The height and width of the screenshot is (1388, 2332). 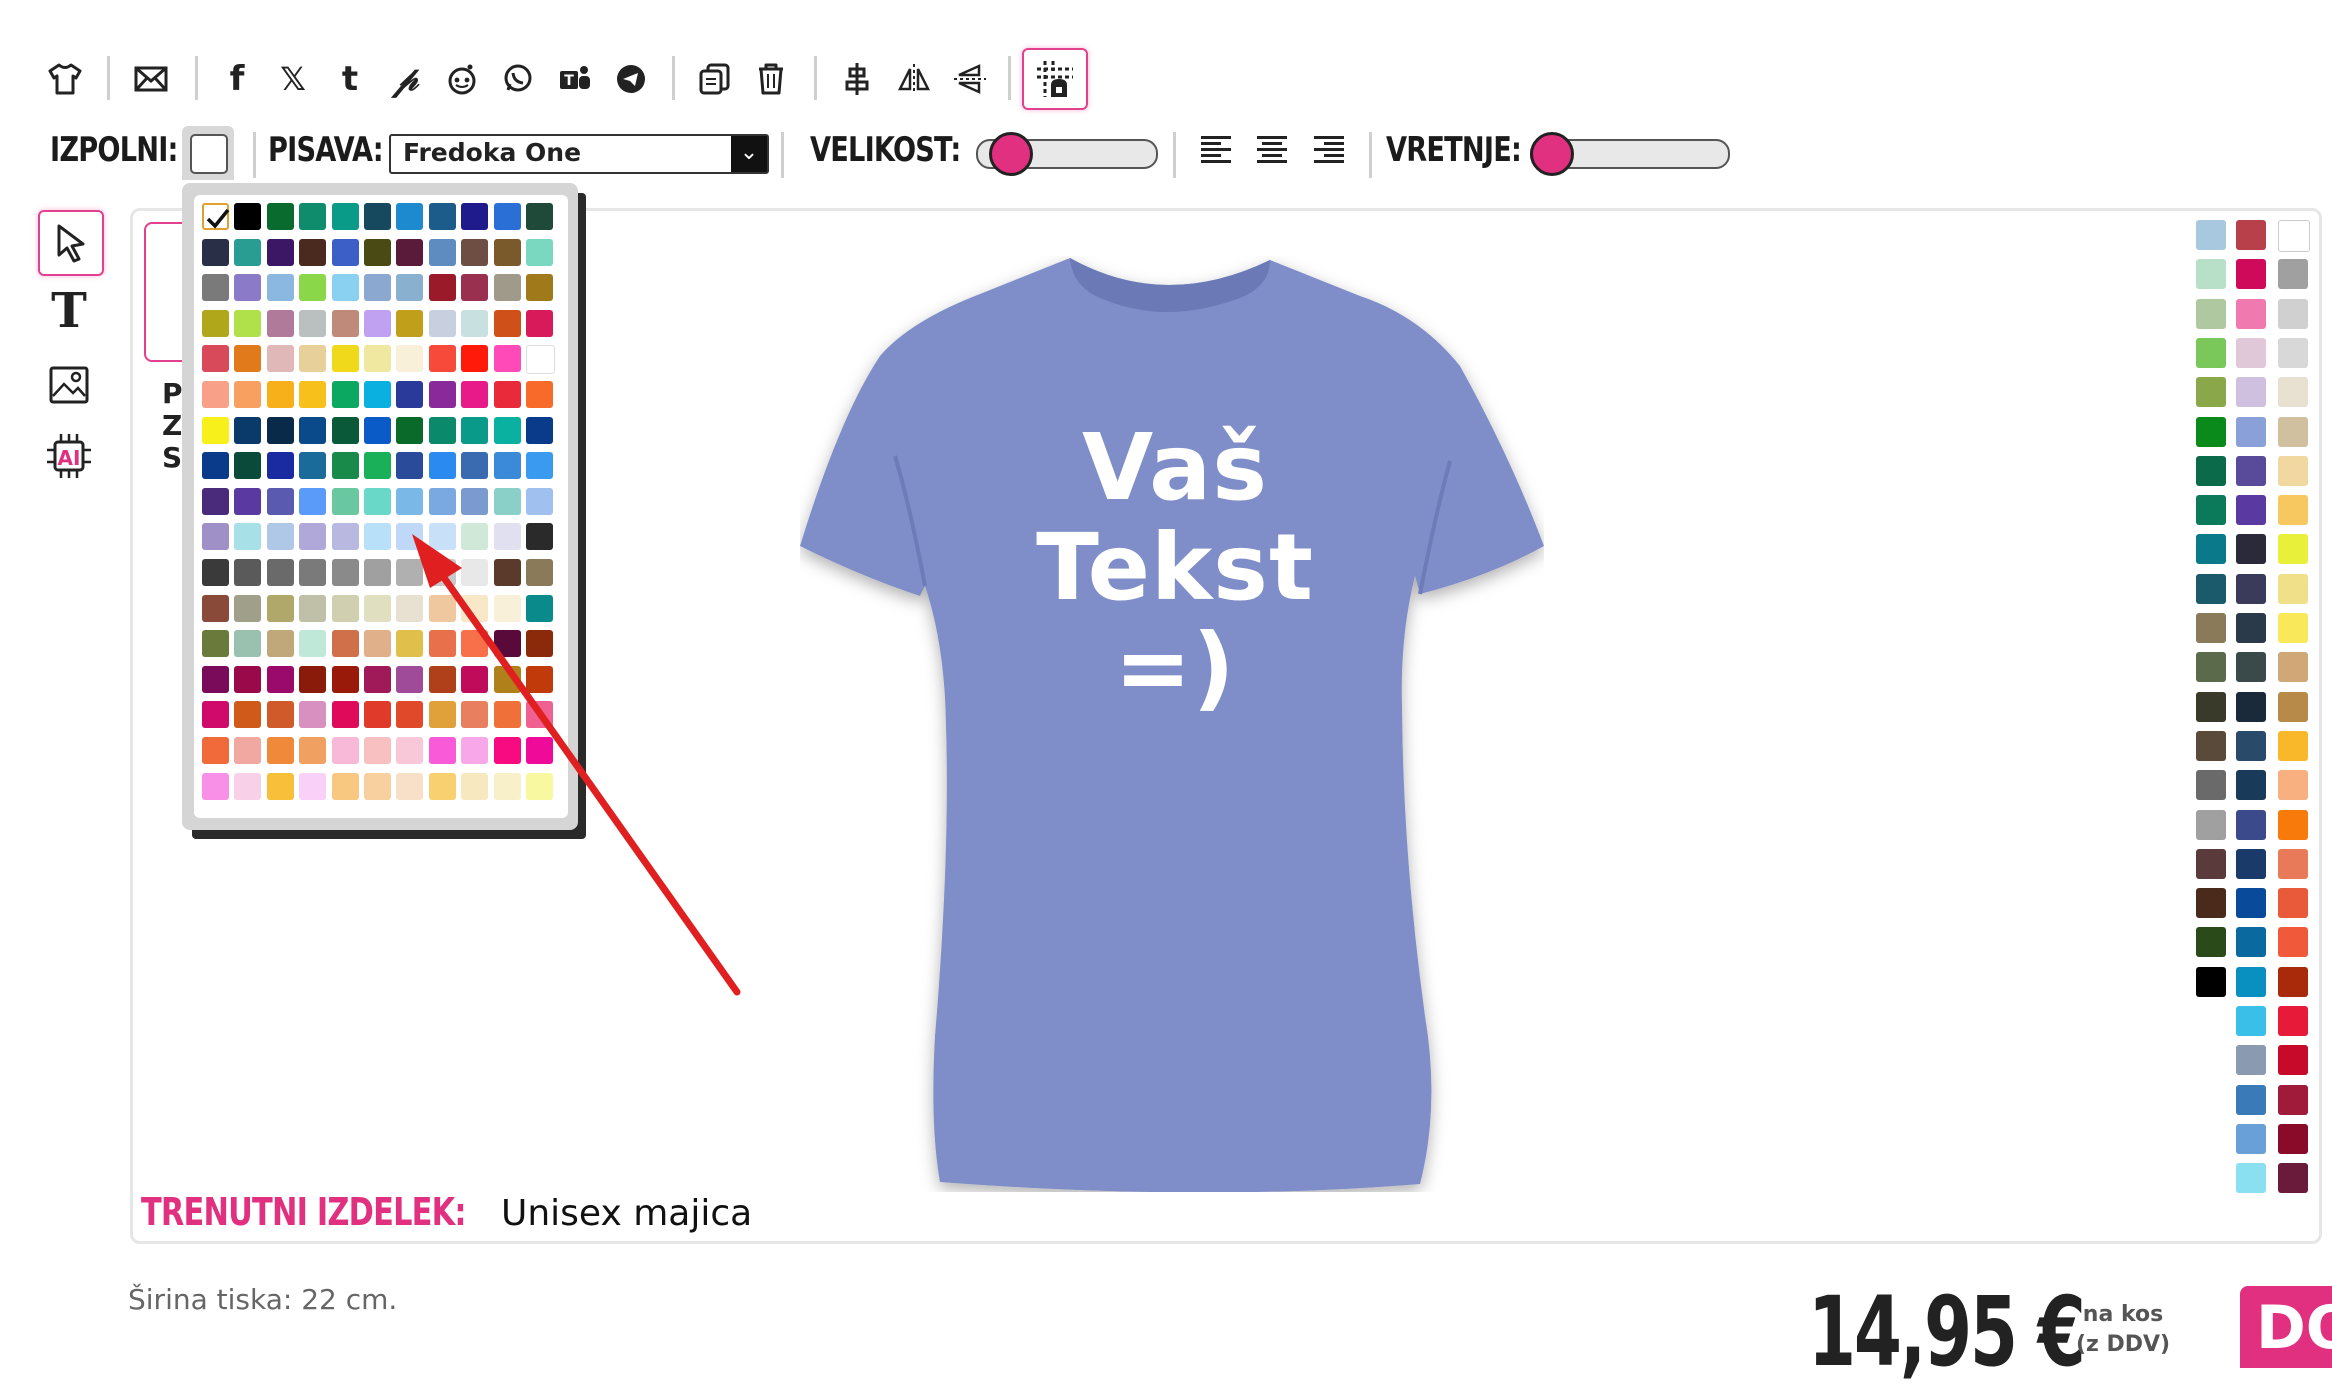 What do you see at coordinates (462, 79) in the screenshot?
I see `reddit-icon` at bounding box center [462, 79].